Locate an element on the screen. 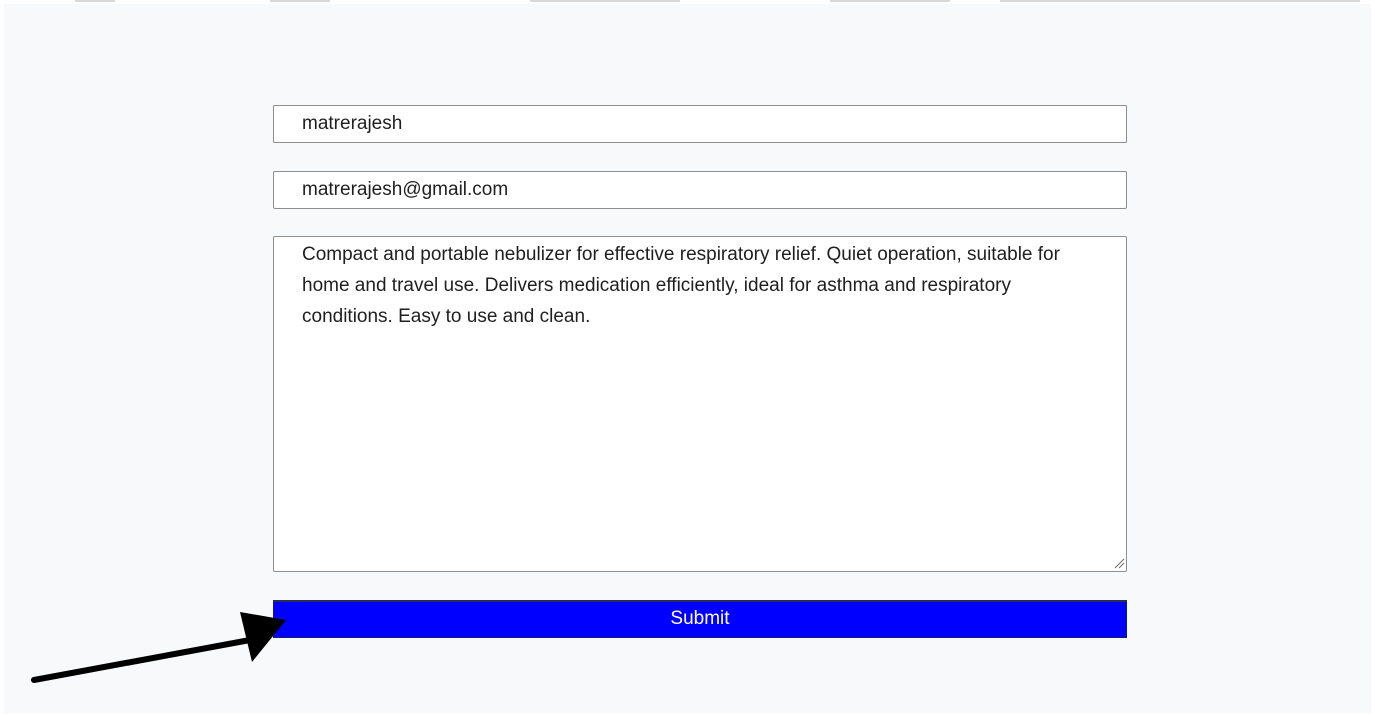 Image resolution: width=1375 pixels, height=715 pixels. resize-grip-icon is located at coordinates (1119, 563).